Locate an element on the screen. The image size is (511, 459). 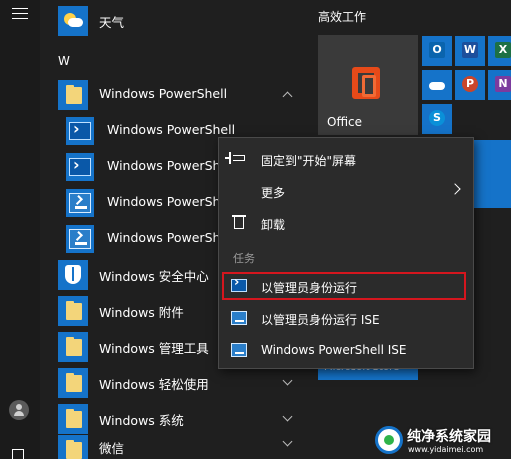
onenote-tile: N is located at coordinates (499, 85).